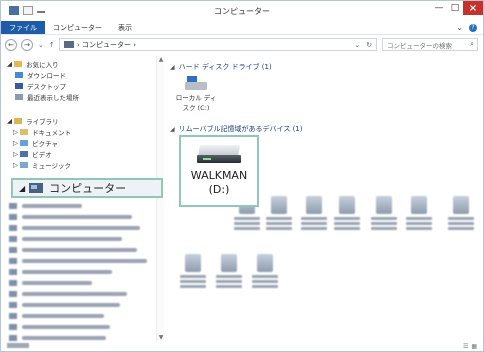 The height and width of the screenshot is (352, 484). What do you see at coordinates (134, 44) in the screenshot?
I see `breadcrumb-sep-icon: ›` at bounding box center [134, 44].